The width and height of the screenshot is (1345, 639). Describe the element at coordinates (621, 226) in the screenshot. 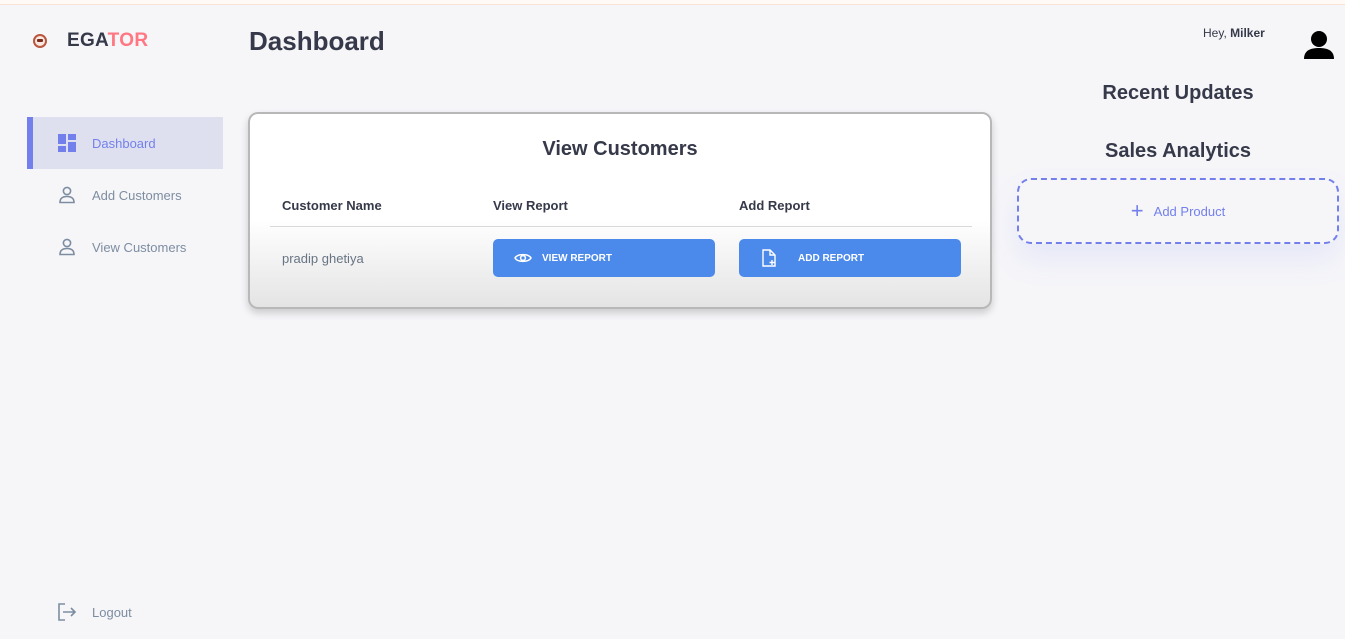

I see `table-divider` at that location.